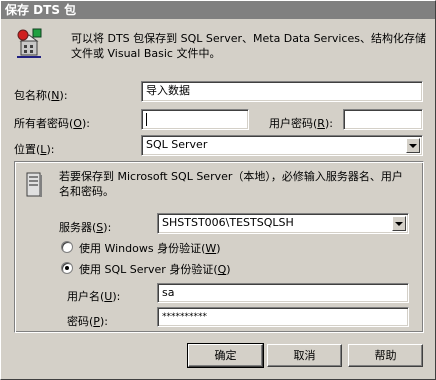 The width and height of the screenshot is (436, 380). What do you see at coordinates (218, 10) in the screenshot?
I see `window-title: 保存 DTS 包` at bounding box center [218, 10].